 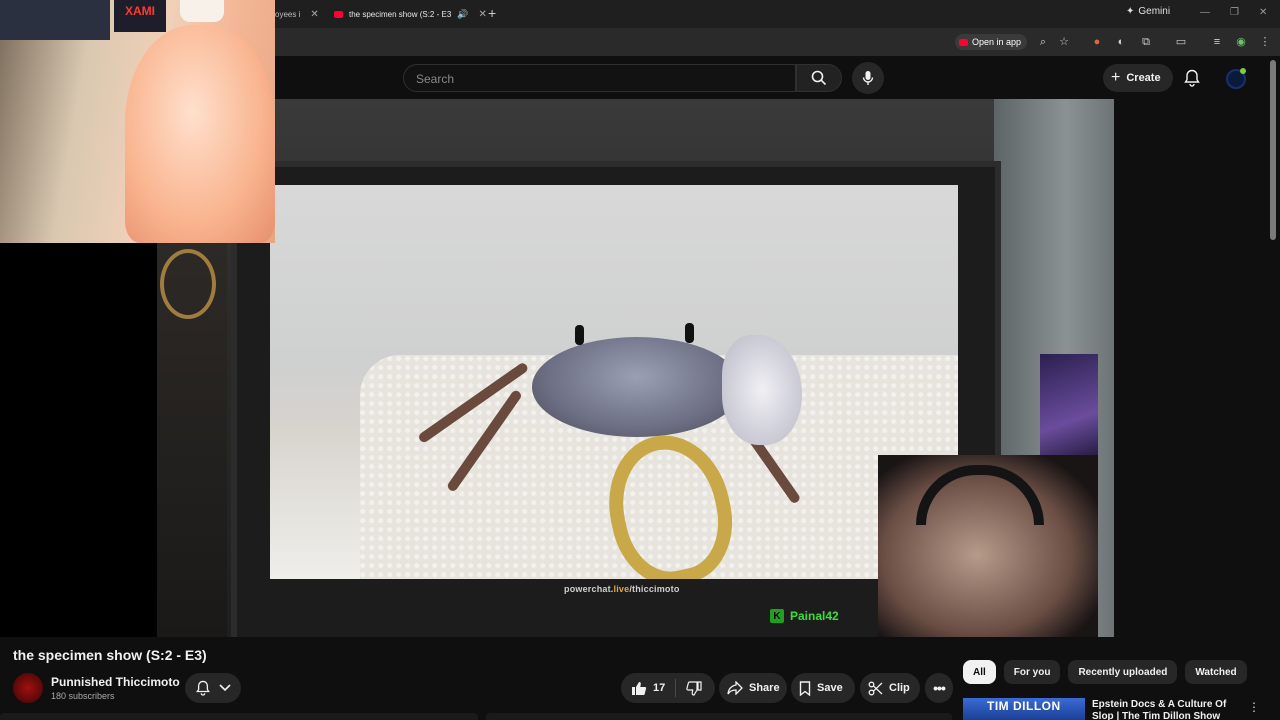 I want to click on xami-sign: XAMI, so click(x=140, y=16).